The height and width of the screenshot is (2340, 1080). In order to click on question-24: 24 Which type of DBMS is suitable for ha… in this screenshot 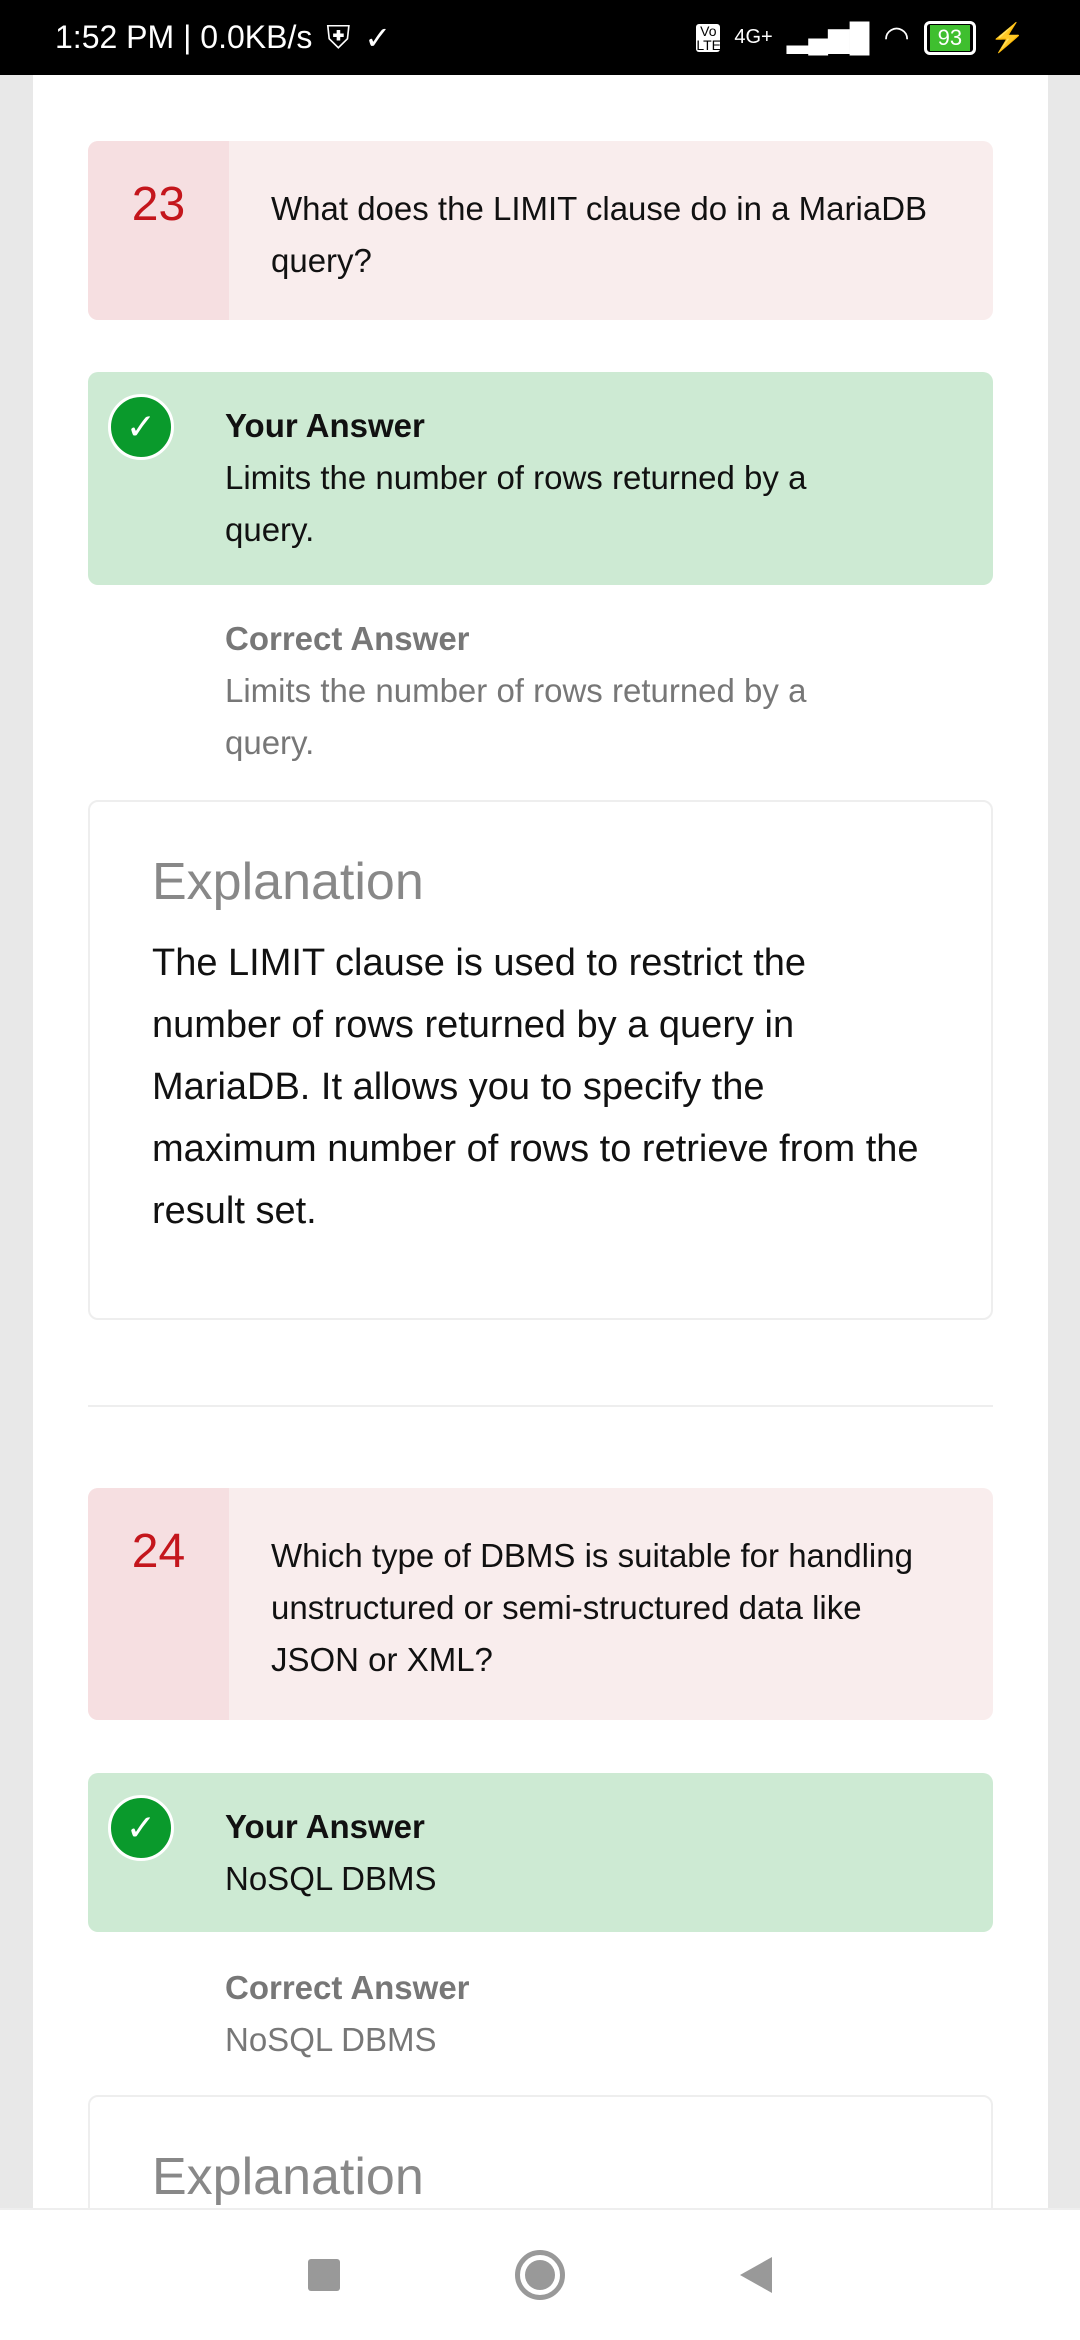, I will do `click(540, 1604)`.